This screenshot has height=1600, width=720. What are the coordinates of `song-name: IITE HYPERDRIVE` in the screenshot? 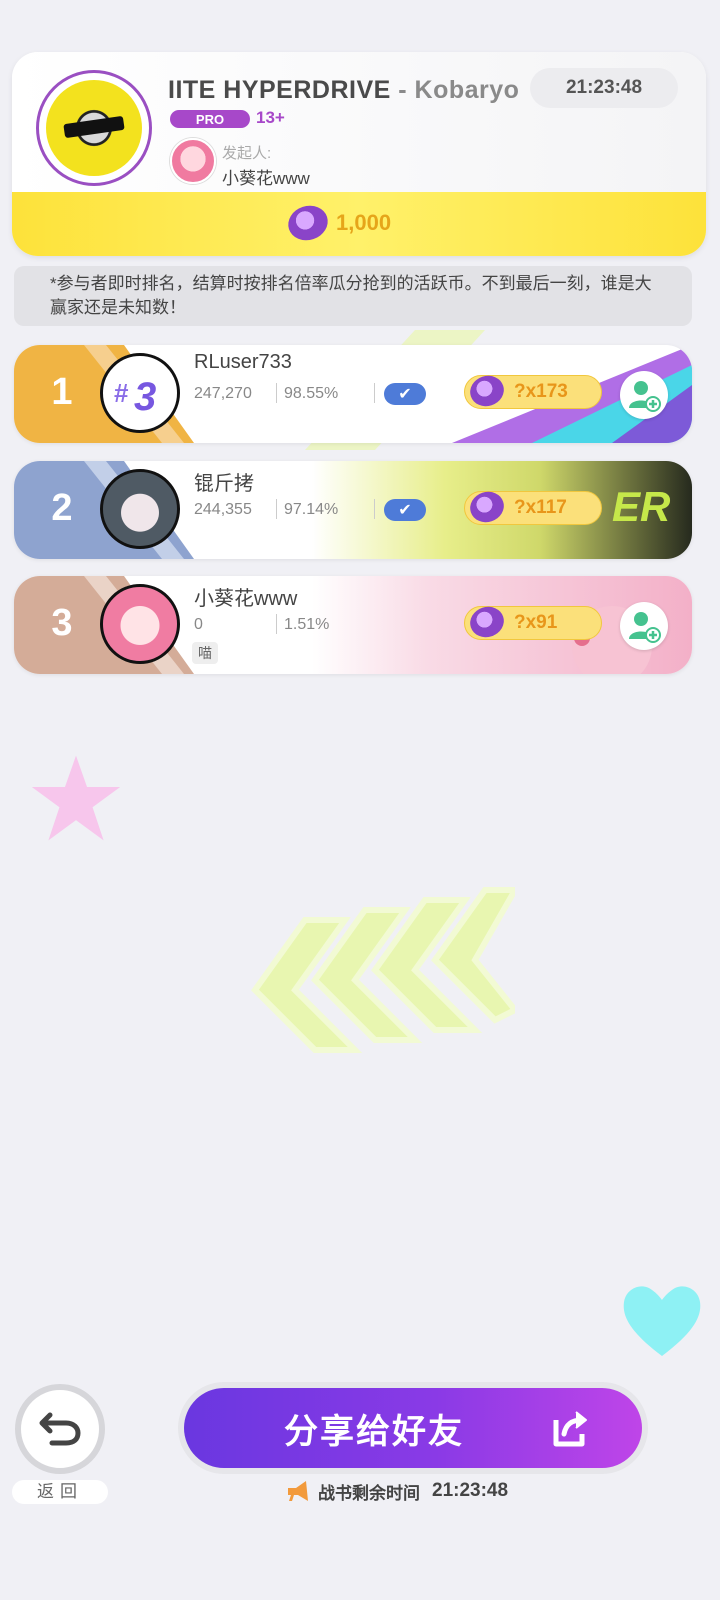 It's located at (279, 90).